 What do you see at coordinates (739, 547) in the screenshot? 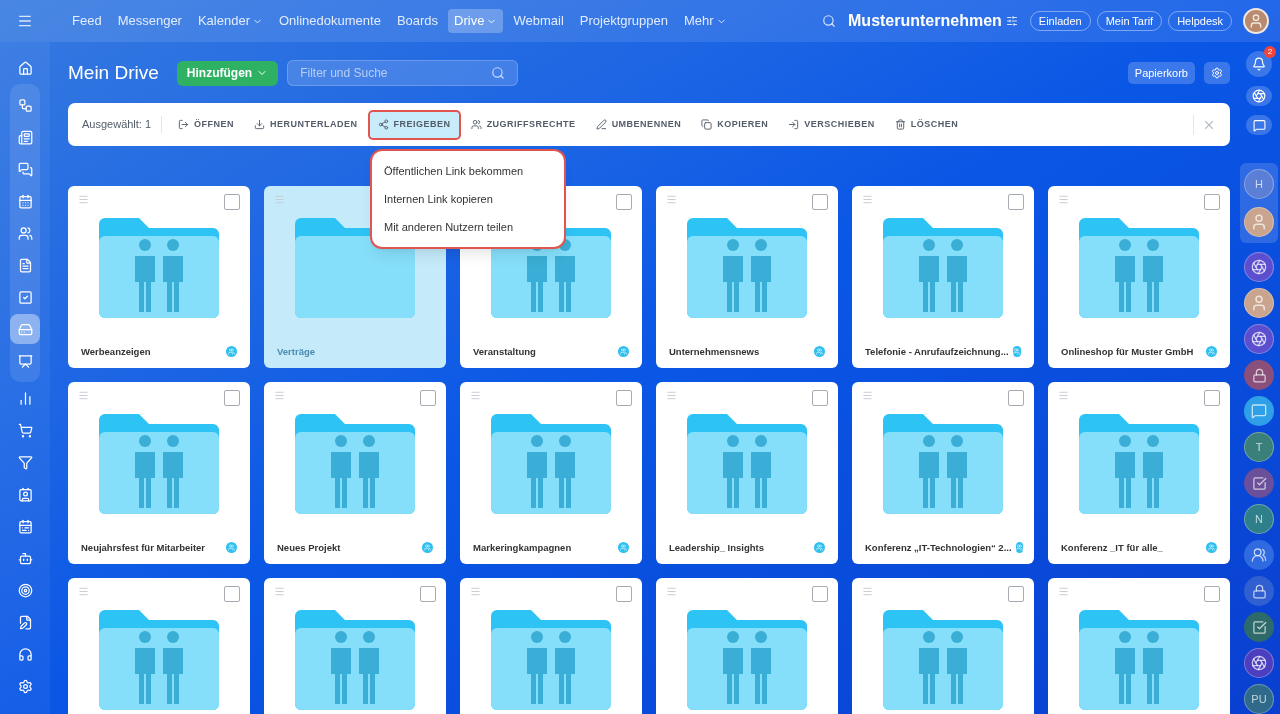
I see `folder-name: Leadership_ Insights` at bounding box center [739, 547].